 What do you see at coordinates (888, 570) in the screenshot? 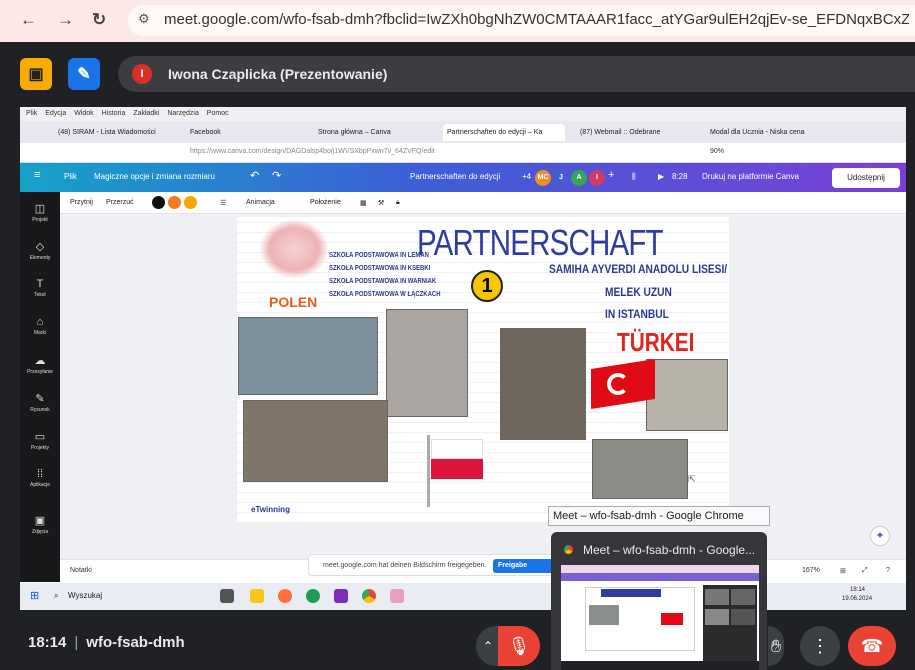
I see `help-icon: ?` at bounding box center [888, 570].